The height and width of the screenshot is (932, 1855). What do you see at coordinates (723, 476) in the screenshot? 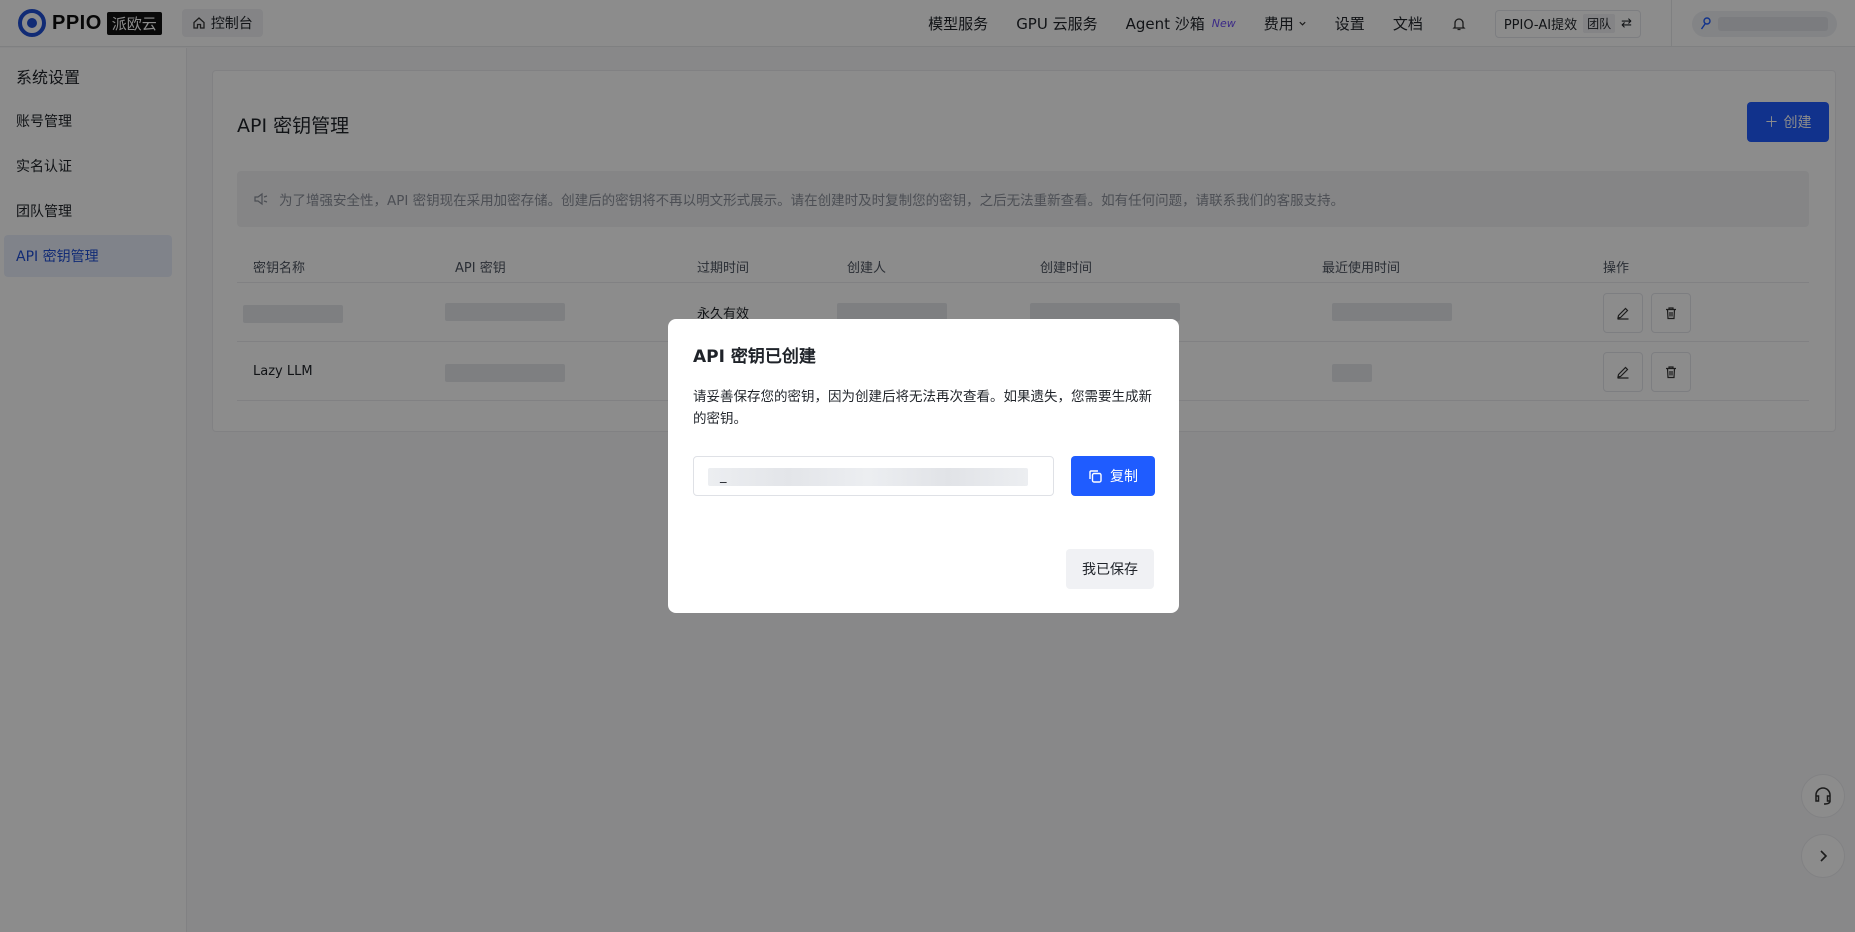
I see `key-prefix: _` at bounding box center [723, 476].